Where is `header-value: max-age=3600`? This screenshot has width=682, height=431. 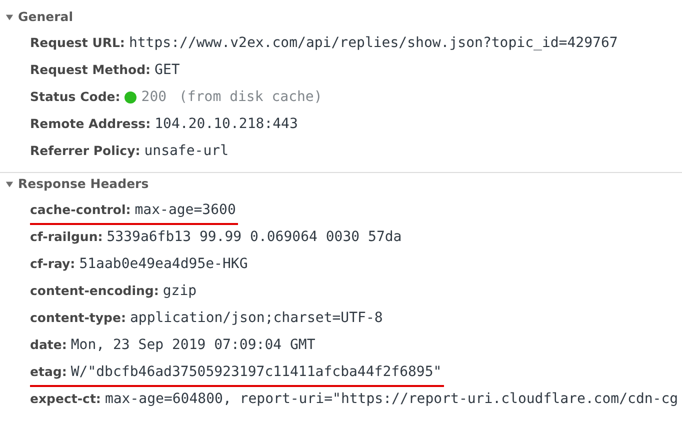 header-value: max-age=3600 is located at coordinates (185, 210).